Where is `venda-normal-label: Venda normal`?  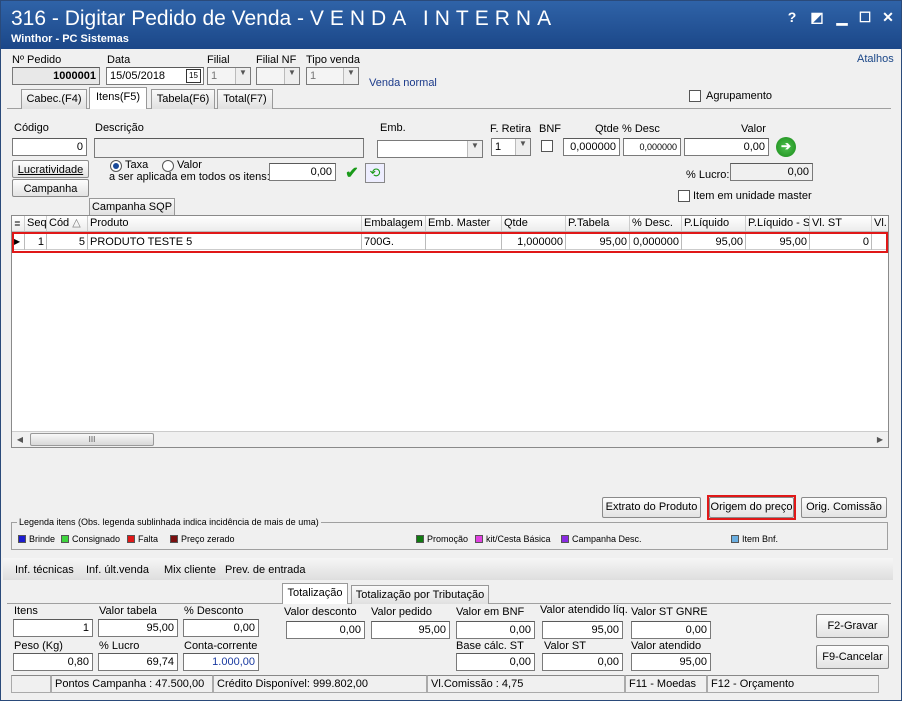 venda-normal-label: Venda normal is located at coordinates (403, 83).